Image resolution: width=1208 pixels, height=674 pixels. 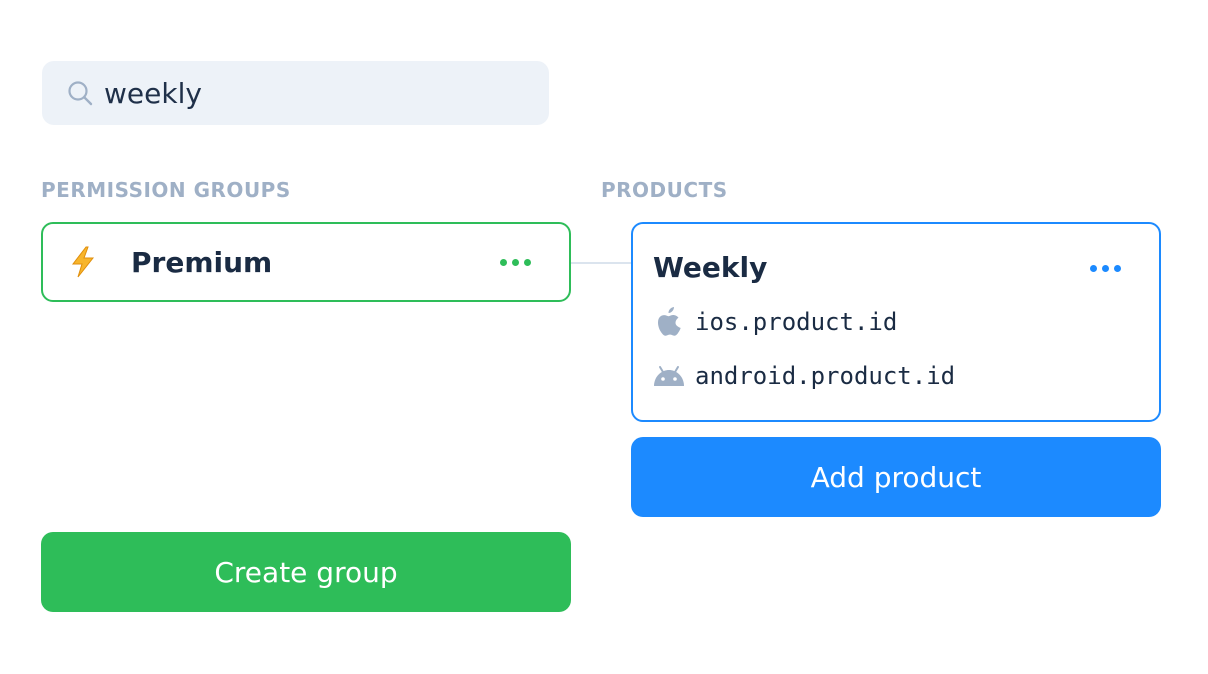 I want to click on search-icon, so click(x=80, y=93).